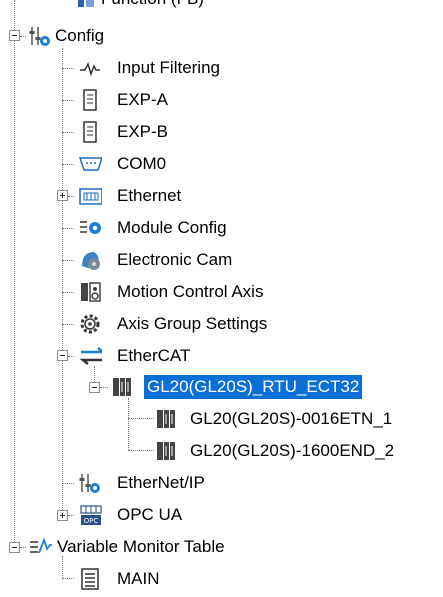 This screenshot has width=443, height=597. I want to click on tree-item-module-1: GL20(GL20S)-0016ETN_1, so click(298, 419).